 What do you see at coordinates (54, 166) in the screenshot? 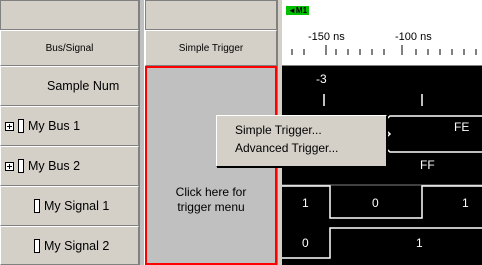
I see `signal-name: My Bus 2` at bounding box center [54, 166].